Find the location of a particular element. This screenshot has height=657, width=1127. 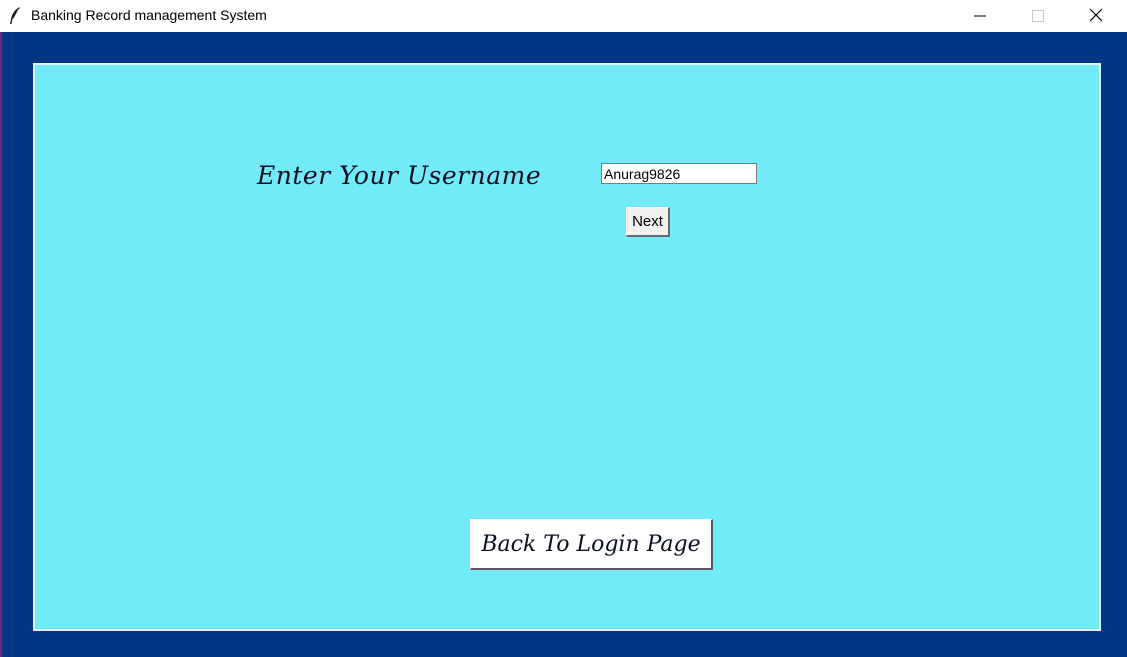

maximize-button is located at coordinates (1038, 16).